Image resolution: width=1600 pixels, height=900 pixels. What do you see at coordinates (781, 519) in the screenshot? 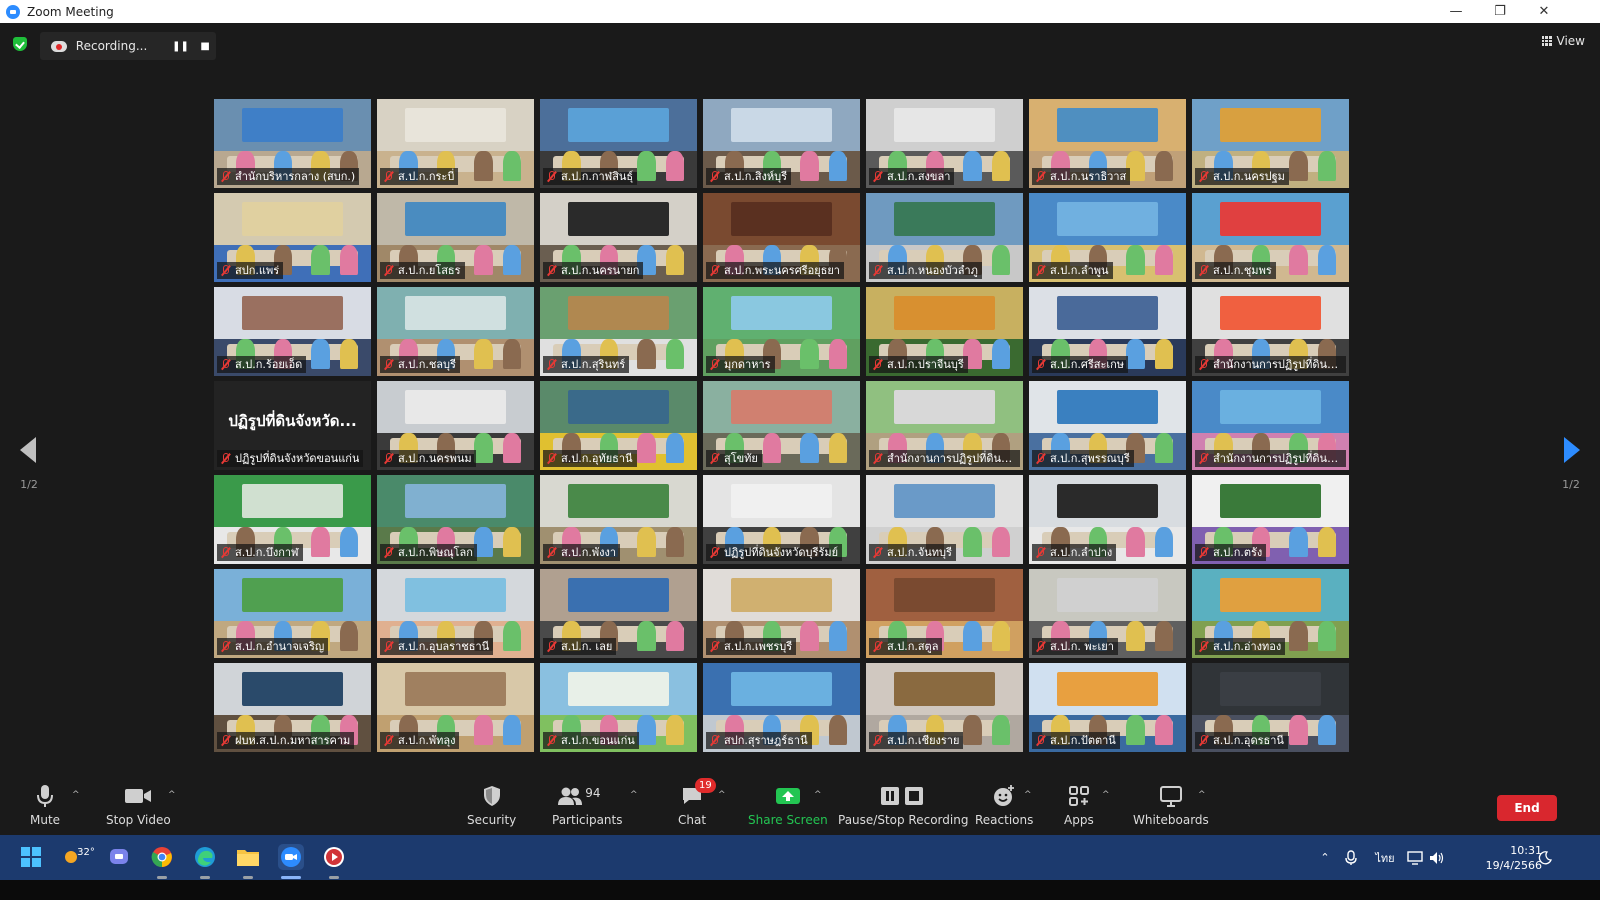
I see `participant-video-tile: ปฏิรูปที่ดินจังหวัดบุรีรัมย์` at bounding box center [781, 519].